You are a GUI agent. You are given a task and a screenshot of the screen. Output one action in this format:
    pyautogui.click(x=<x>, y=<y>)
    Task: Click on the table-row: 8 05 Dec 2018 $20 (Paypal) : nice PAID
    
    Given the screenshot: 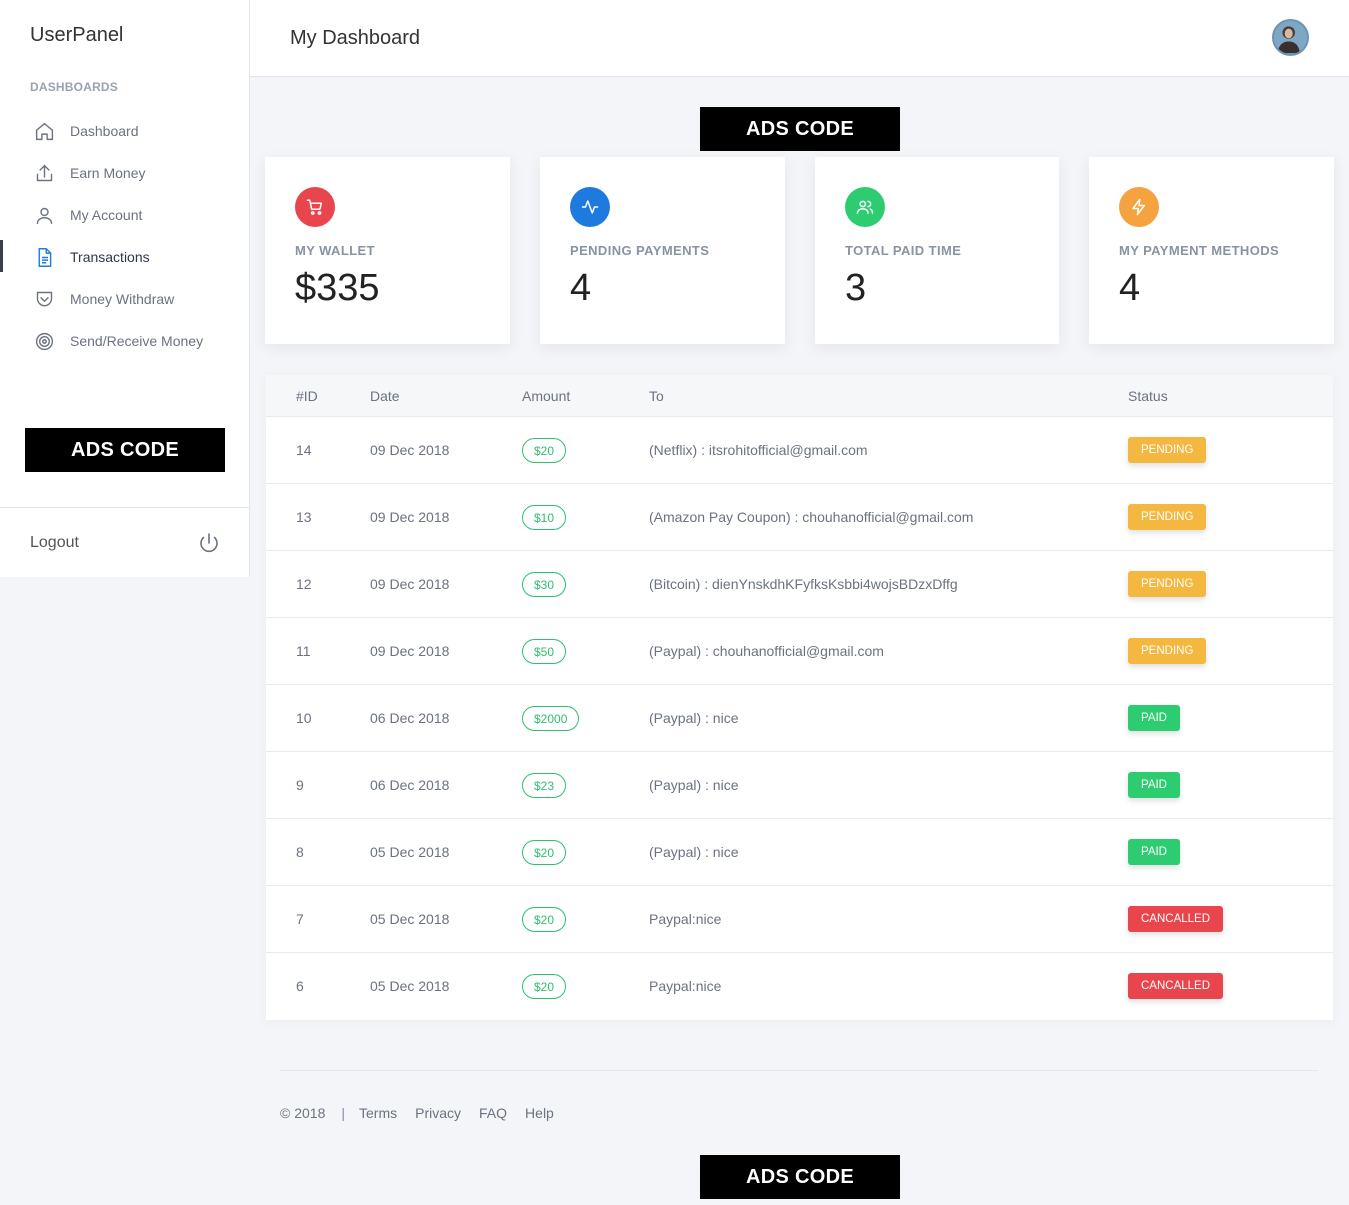 What is the action you would take?
    pyautogui.click(x=799, y=852)
    